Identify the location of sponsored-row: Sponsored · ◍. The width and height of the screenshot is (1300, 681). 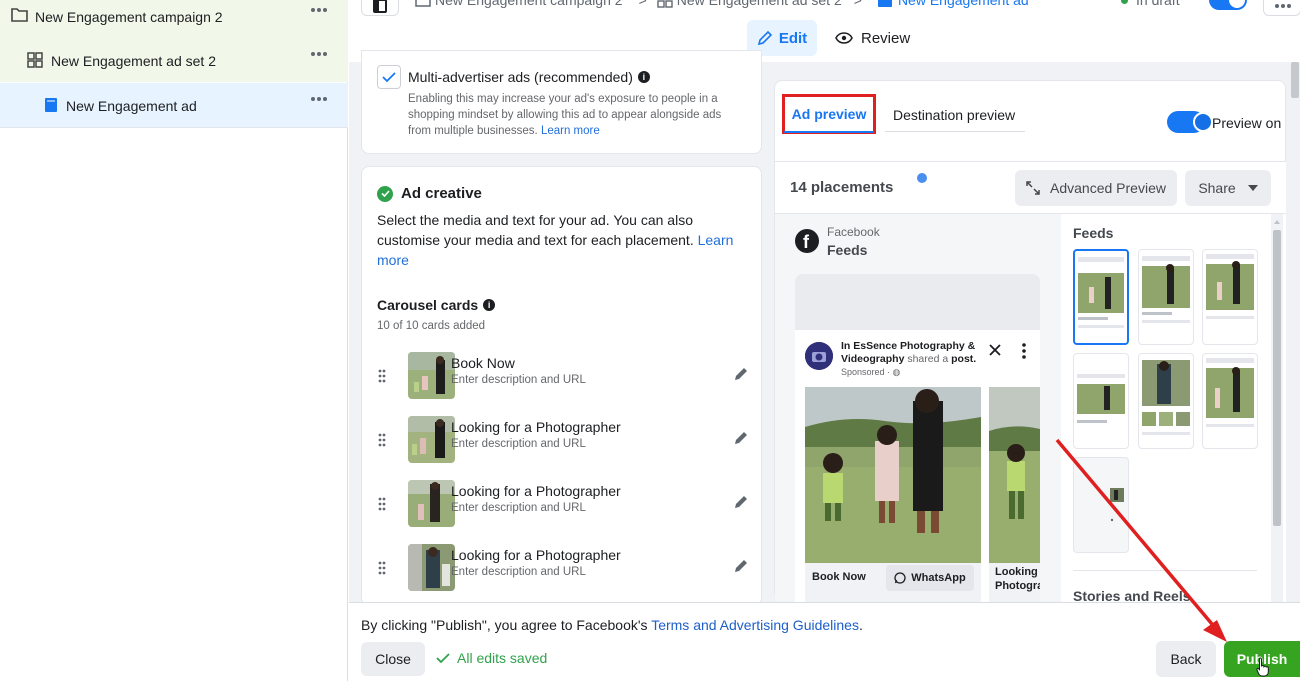
(870, 372).